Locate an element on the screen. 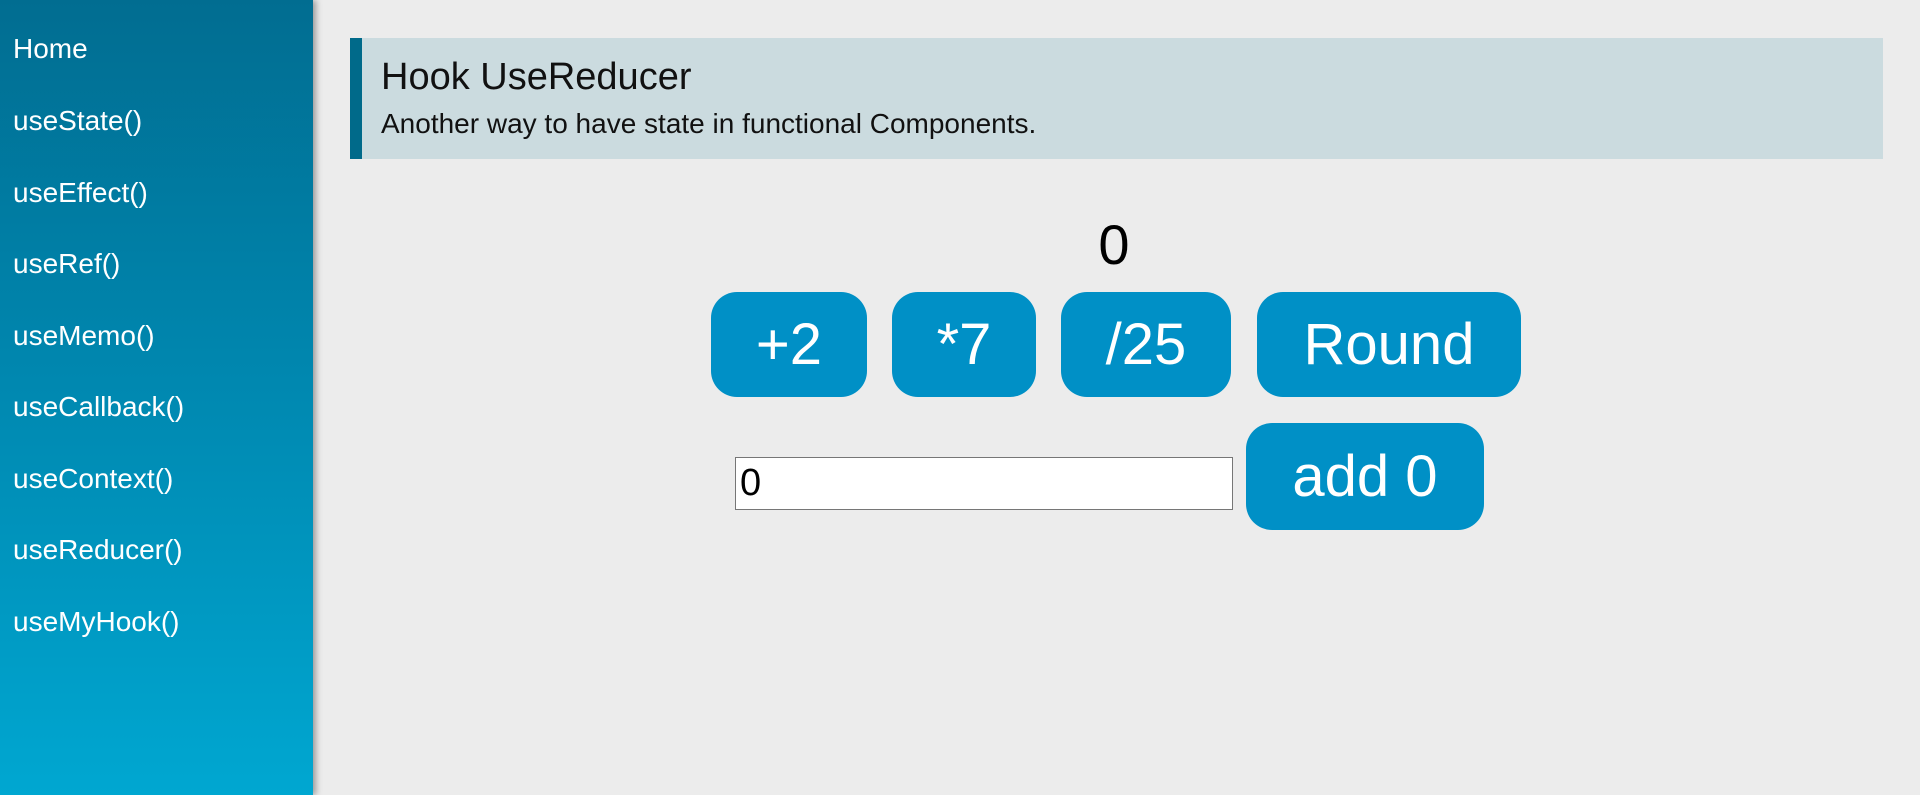  divide-twentyfive-button: /25 is located at coordinates (1146, 344).